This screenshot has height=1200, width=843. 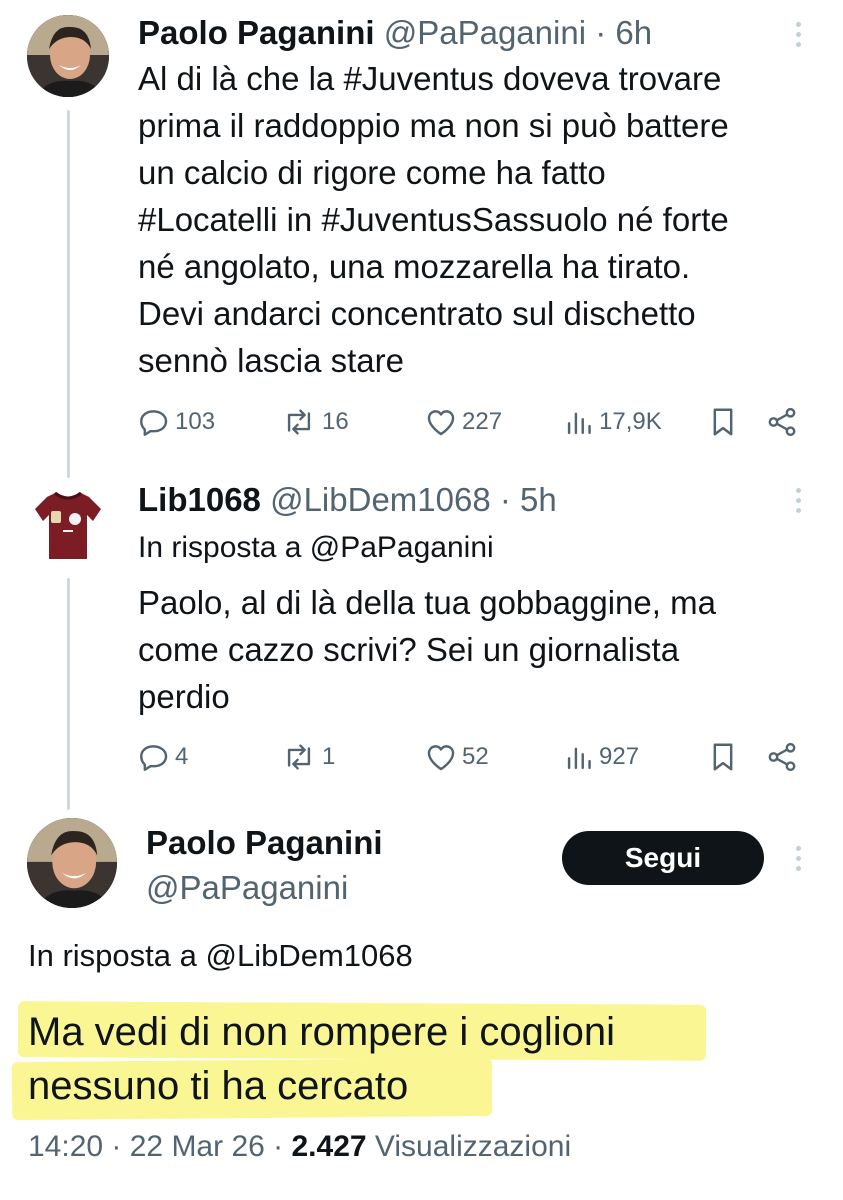 What do you see at coordinates (482, 421) in the screenshot?
I see `like-count: 227` at bounding box center [482, 421].